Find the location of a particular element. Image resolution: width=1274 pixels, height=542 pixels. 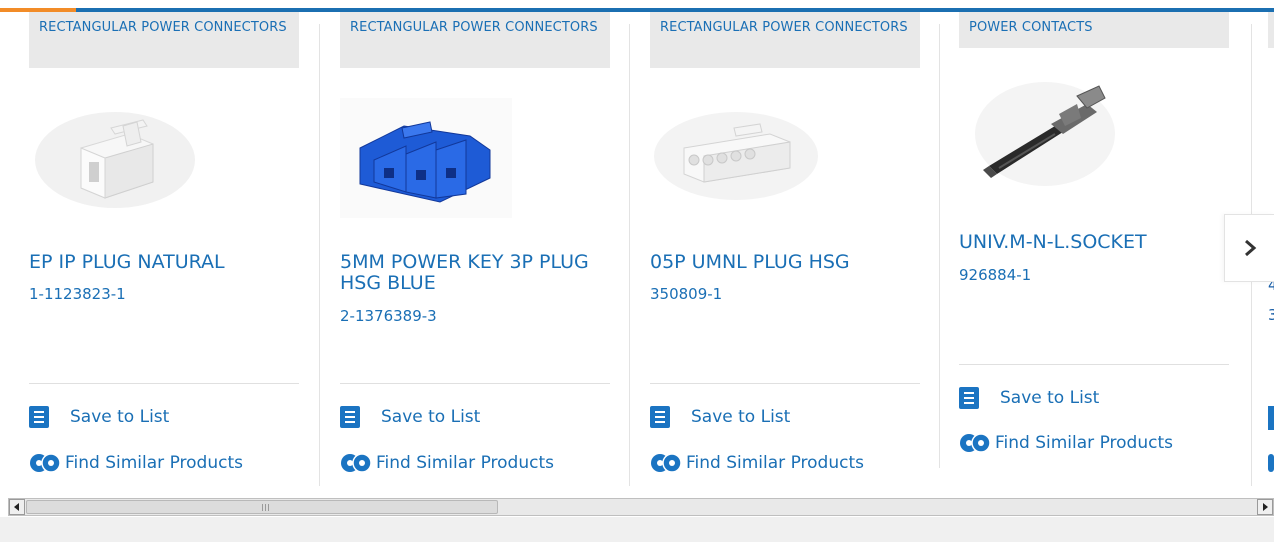

arrow-right-icon is located at coordinates (1265, 507).